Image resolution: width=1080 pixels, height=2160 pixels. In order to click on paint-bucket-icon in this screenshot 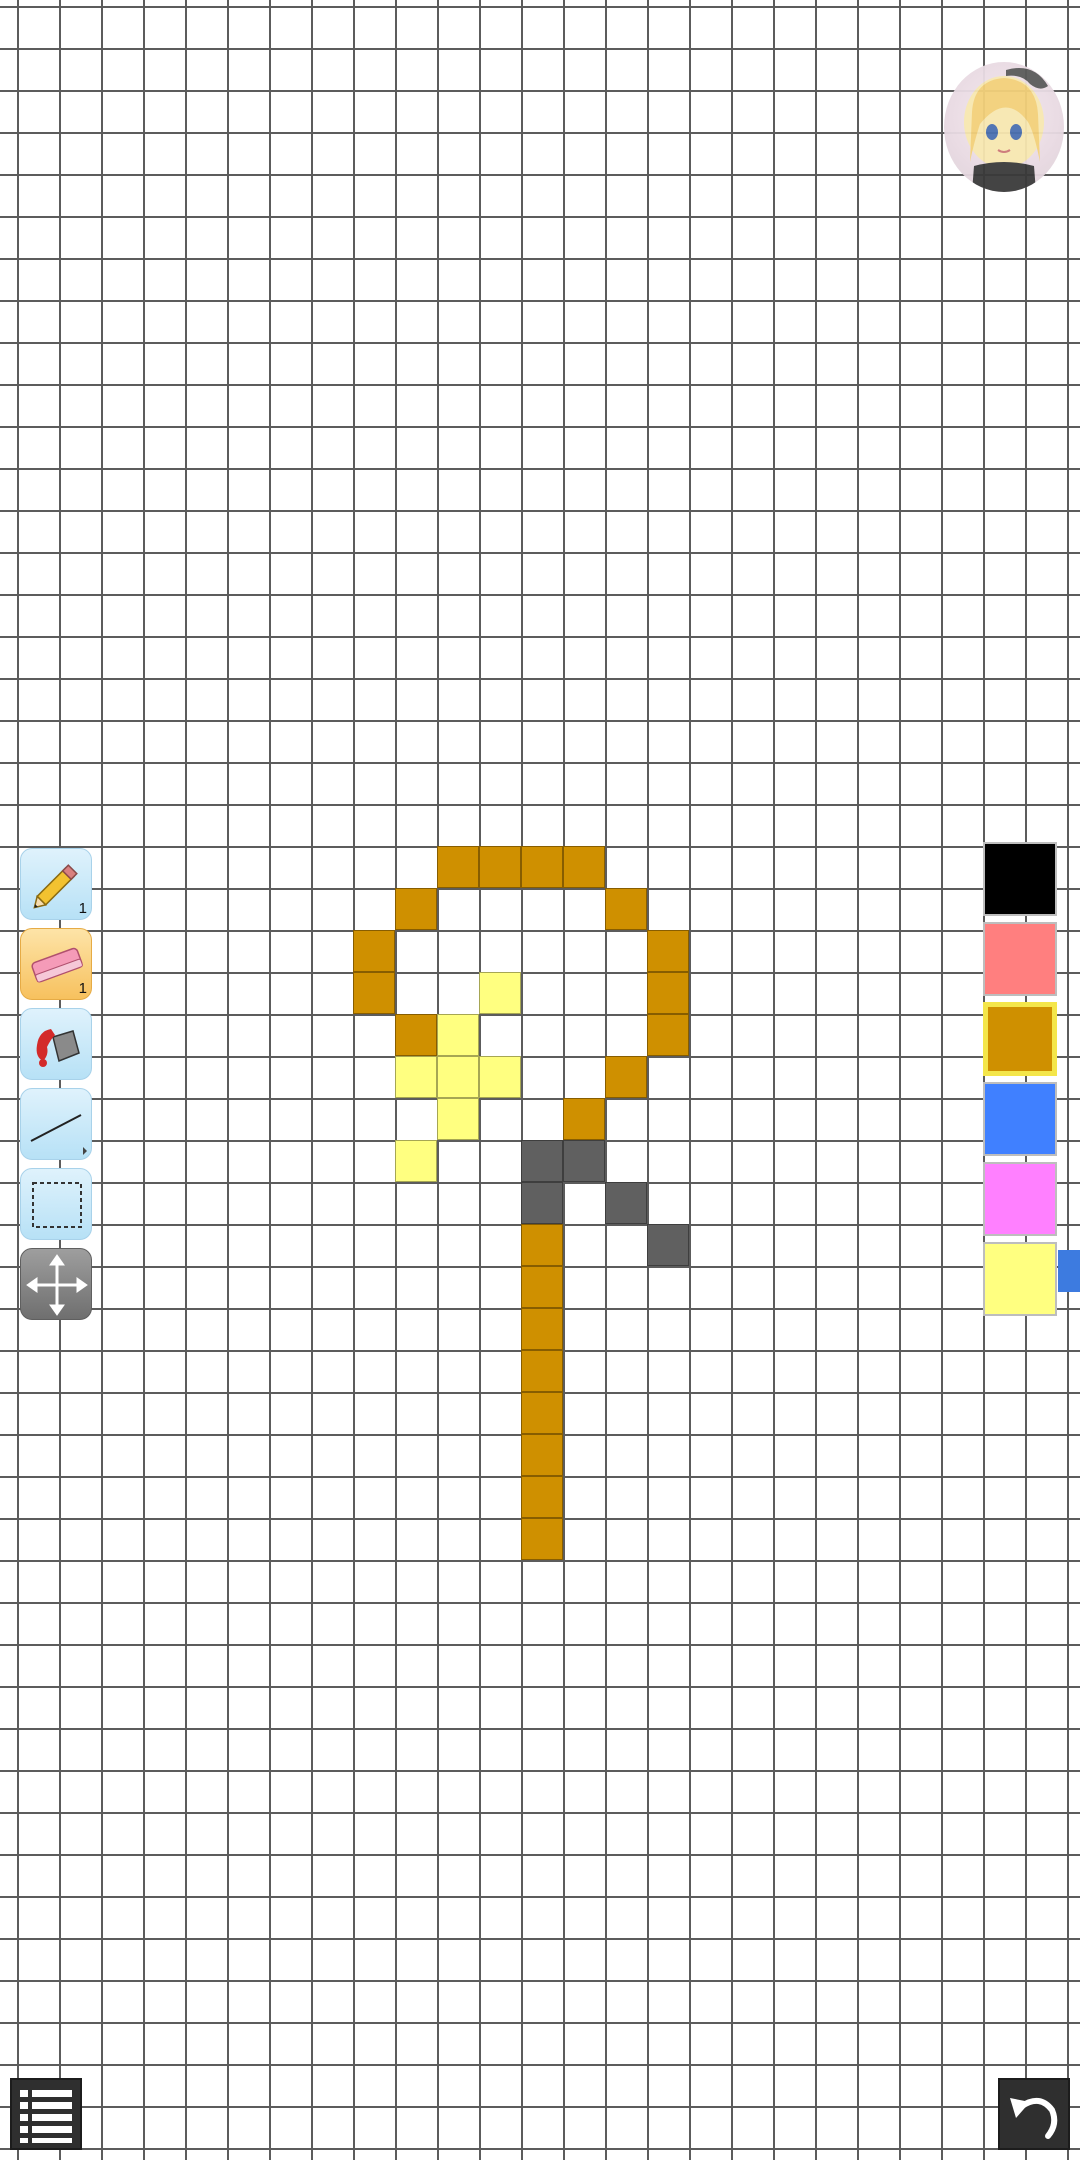, I will do `click(58, 1048)`.